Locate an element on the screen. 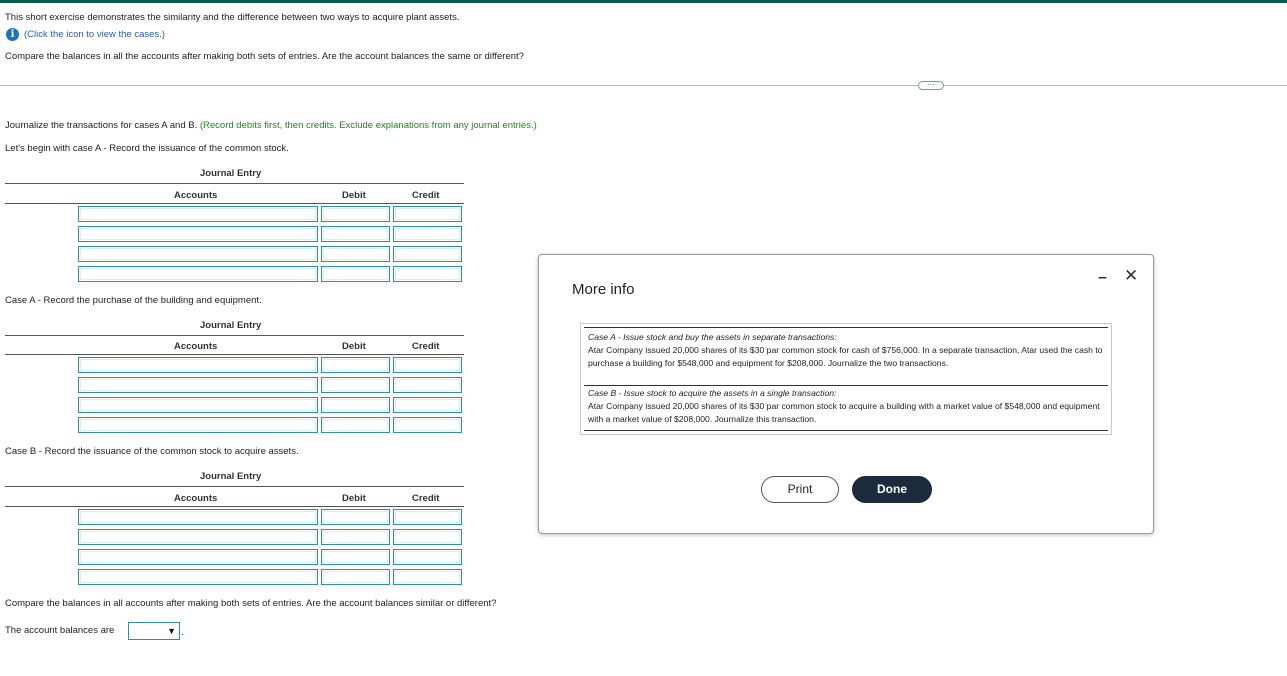 This screenshot has width=1287, height=676. col-accounts-1: Accounts is located at coordinates (196, 195).